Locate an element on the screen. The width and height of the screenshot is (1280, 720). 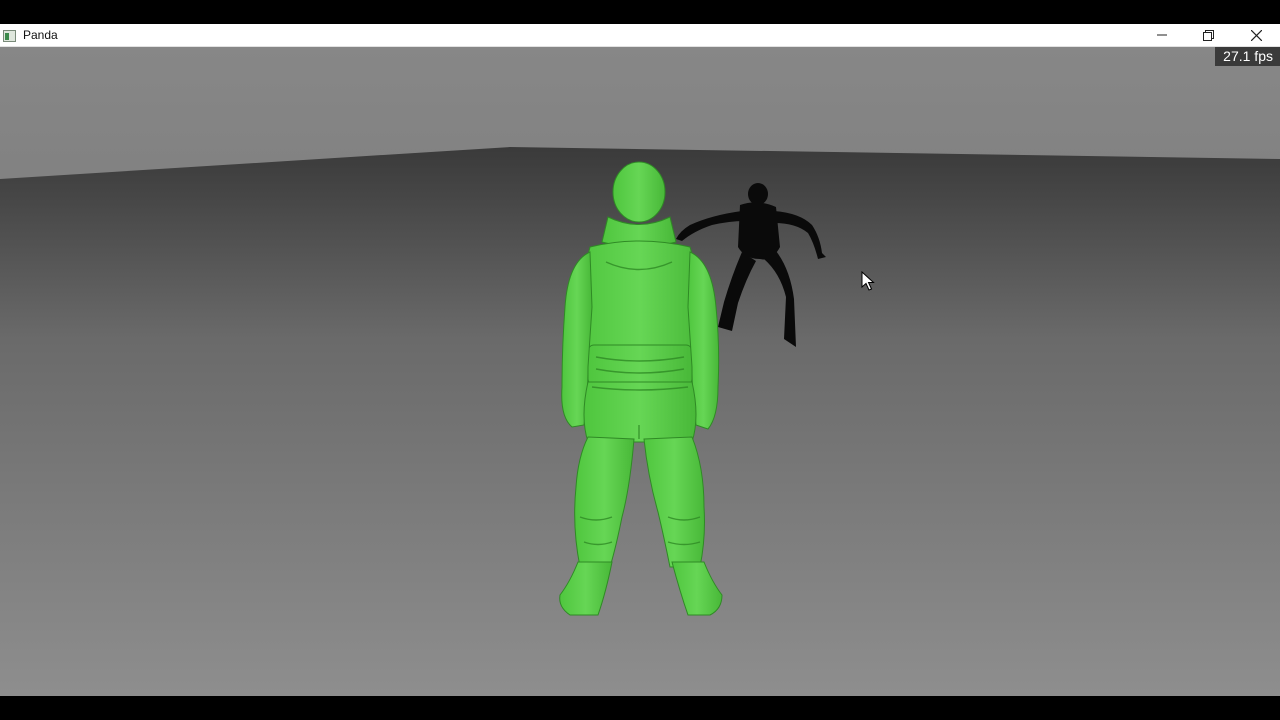
close-button is located at coordinates (1256, 35).